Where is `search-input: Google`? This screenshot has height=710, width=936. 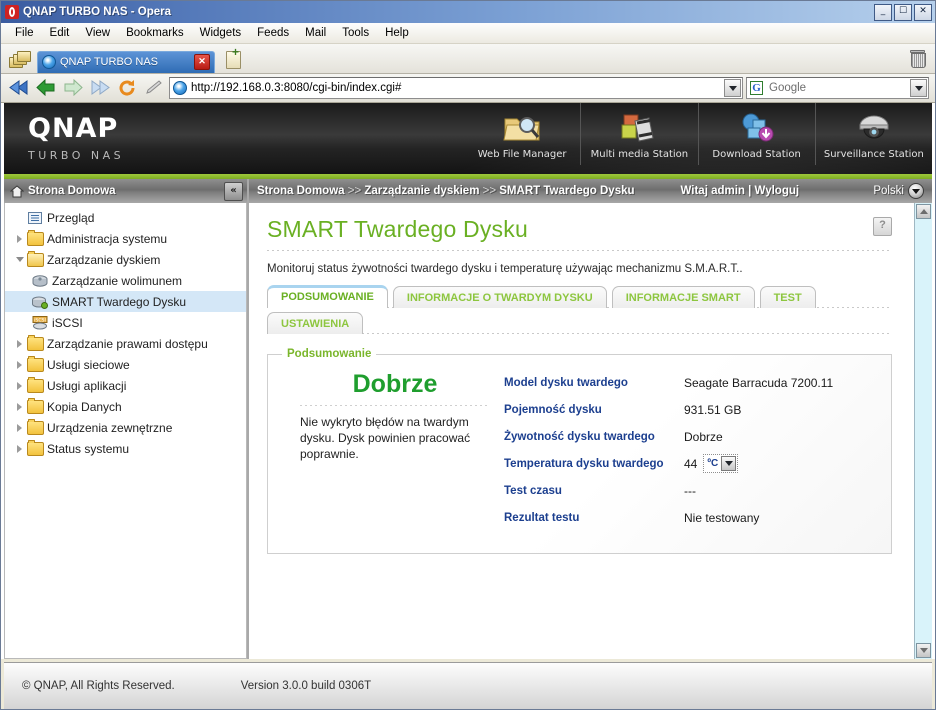 search-input: Google is located at coordinates (839, 88).